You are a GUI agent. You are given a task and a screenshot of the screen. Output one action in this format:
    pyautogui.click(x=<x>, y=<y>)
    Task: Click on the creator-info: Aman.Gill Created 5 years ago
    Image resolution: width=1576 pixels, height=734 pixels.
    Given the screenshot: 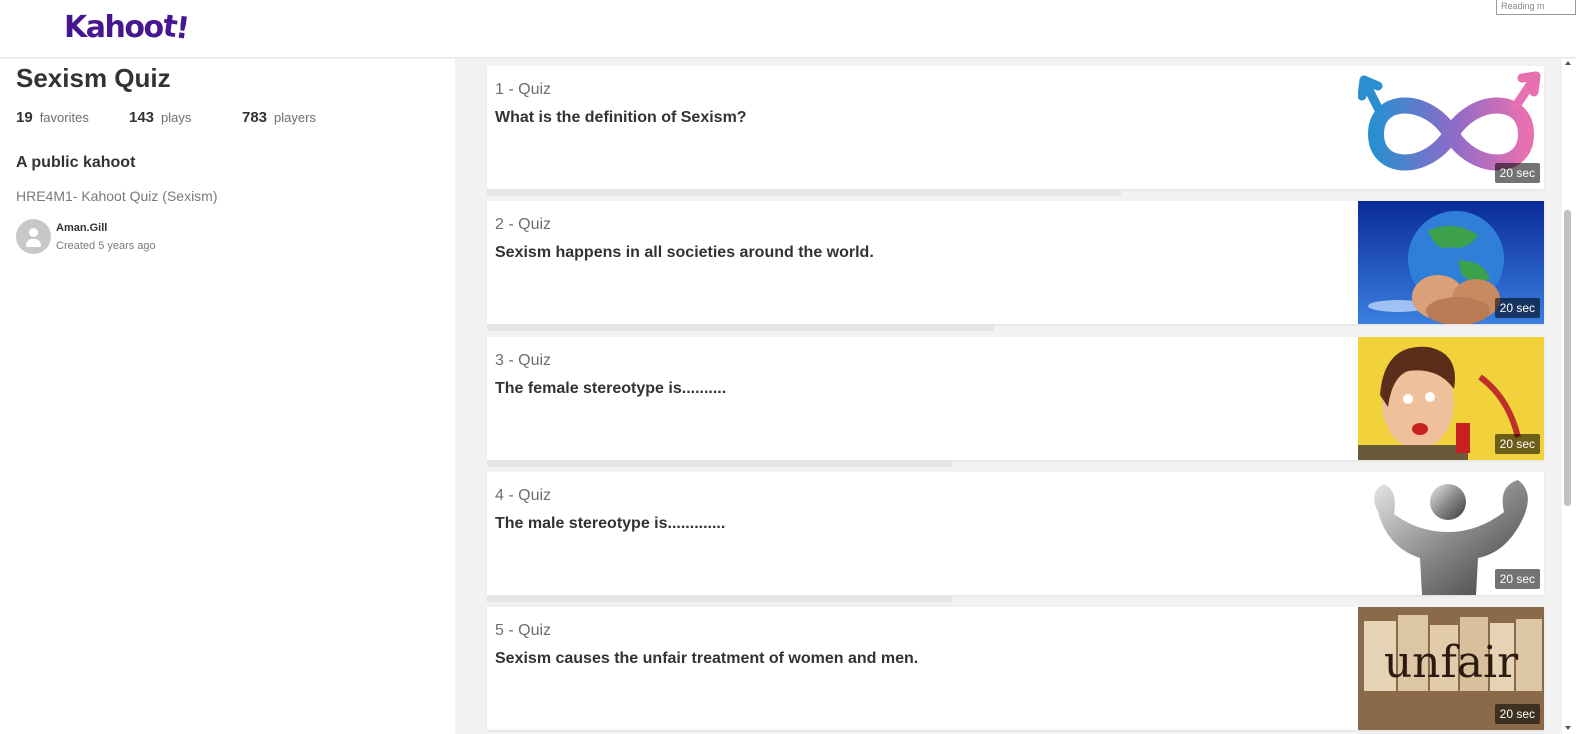 What is the action you would take?
    pyautogui.click(x=86, y=236)
    